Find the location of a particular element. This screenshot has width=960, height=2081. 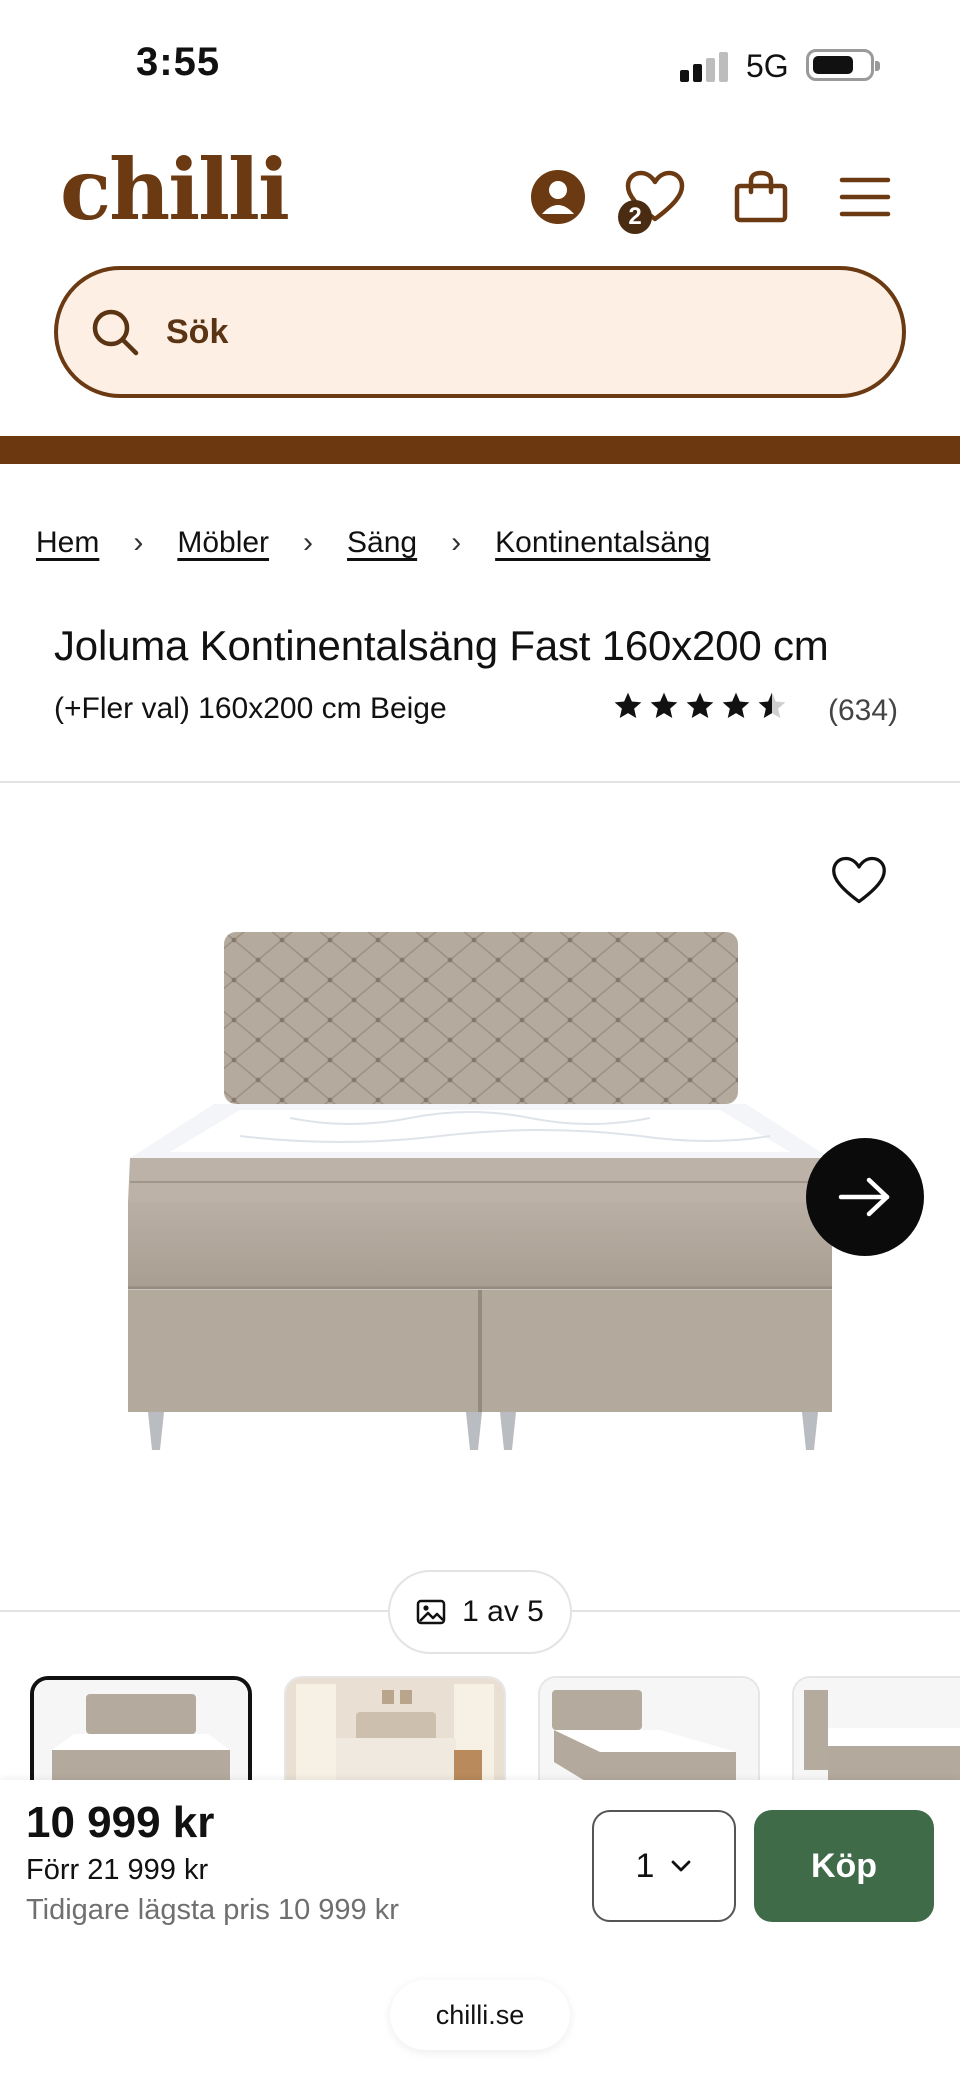

add-to-wishlist-button is located at coordinates (859, 881).